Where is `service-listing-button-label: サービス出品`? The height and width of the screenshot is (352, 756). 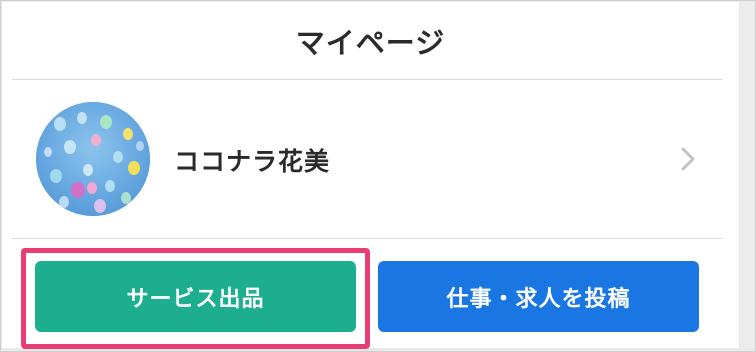 service-listing-button-label: サービス出品 is located at coordinates (195, 299).